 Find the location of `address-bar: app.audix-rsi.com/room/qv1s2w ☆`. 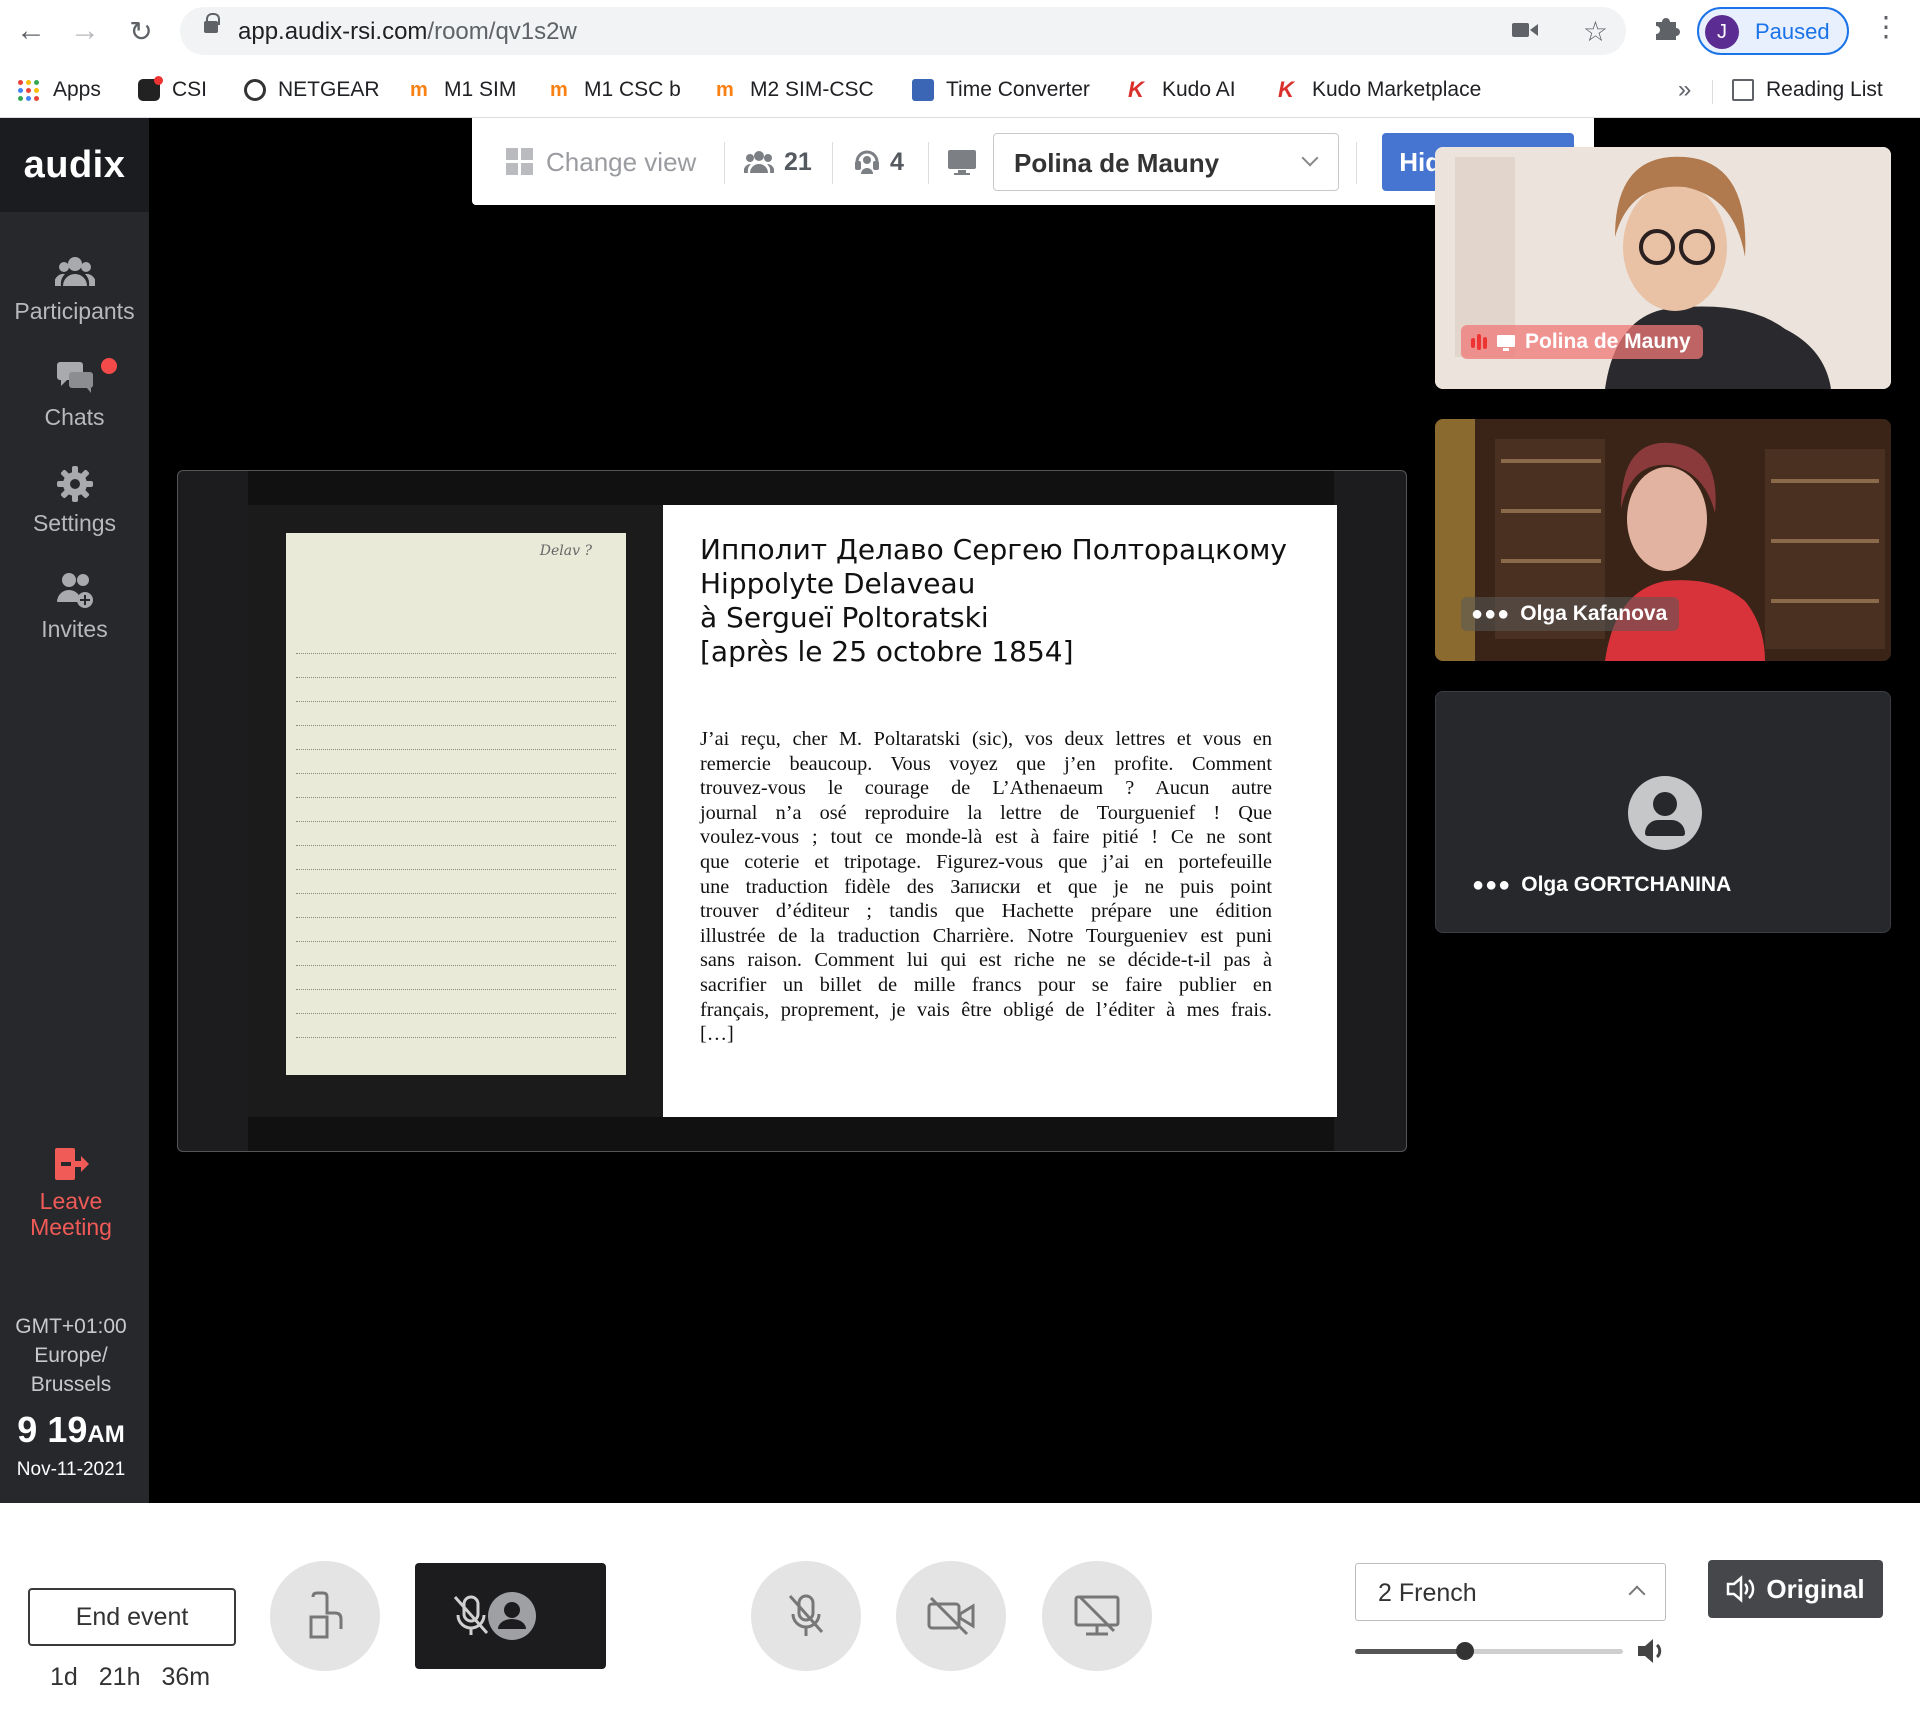

address-bar: app.audix-rsi.com/room/qv1s2w ☆ is located at coordinates (903, 31).